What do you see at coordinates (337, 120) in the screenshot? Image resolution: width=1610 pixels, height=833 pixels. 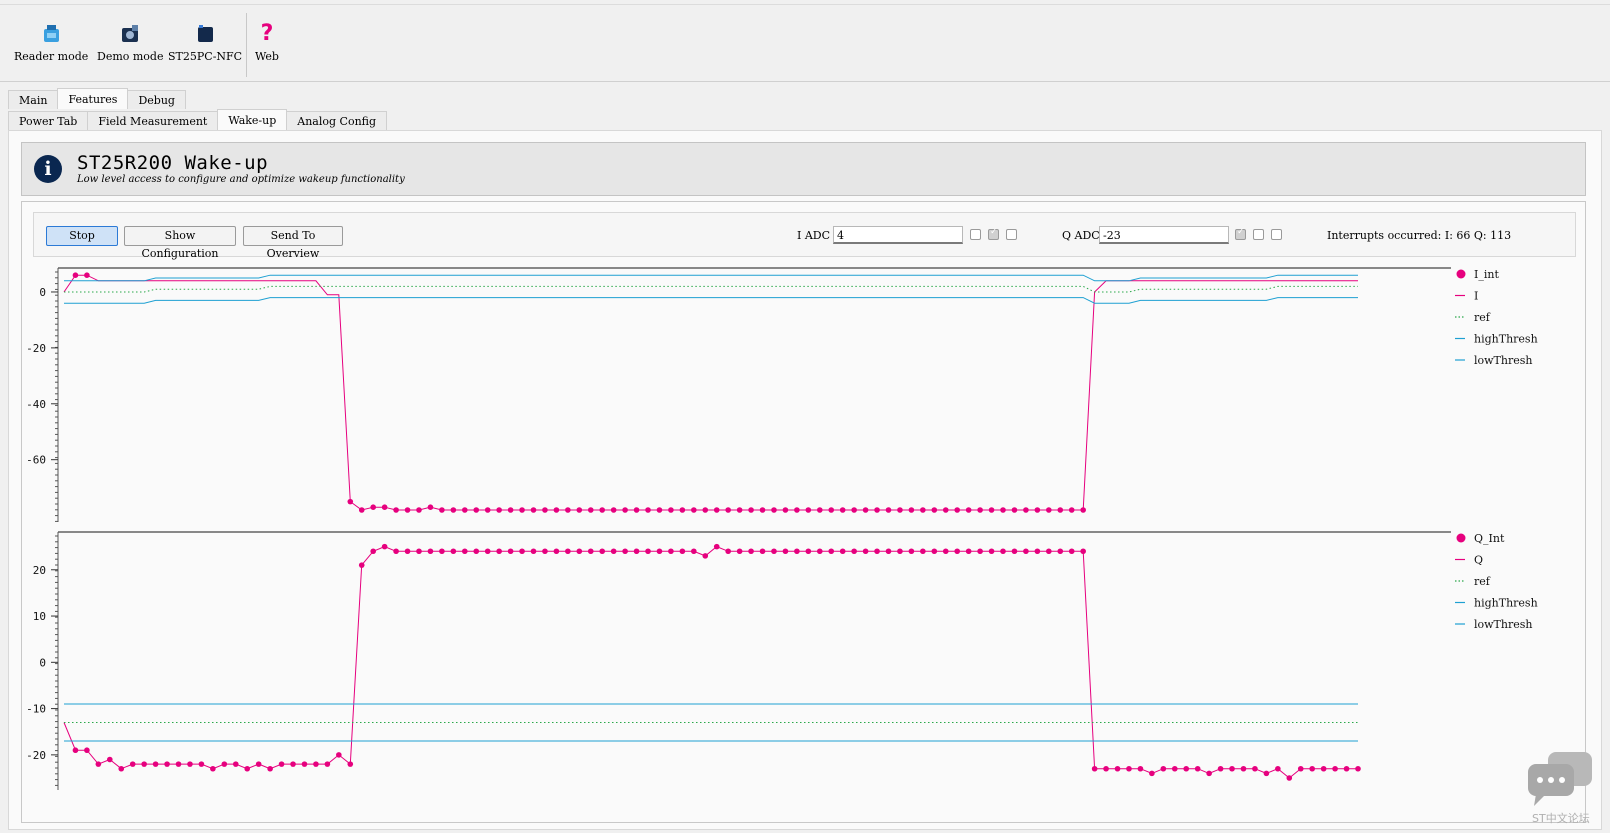 I see `tab-analog-config: Analog Config` at bounding box center [337, 120].